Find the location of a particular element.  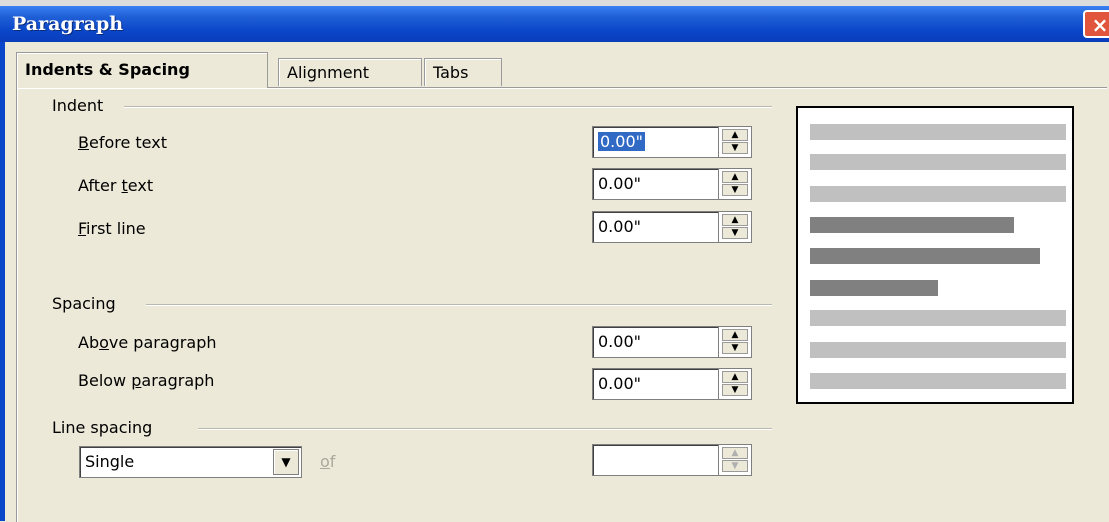

chevron-down-icon: ▼ is located at coordinates (286, 462).